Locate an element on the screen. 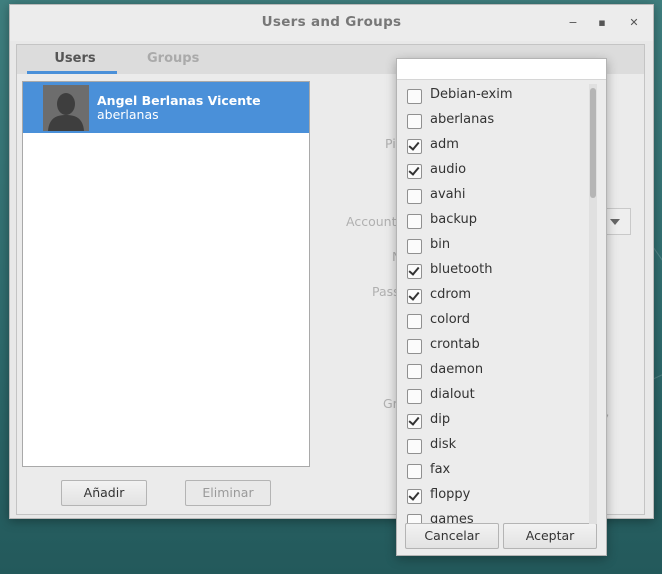 This screenshot has width=662, height=574. group-item: games is located at coordinates (497, 517).